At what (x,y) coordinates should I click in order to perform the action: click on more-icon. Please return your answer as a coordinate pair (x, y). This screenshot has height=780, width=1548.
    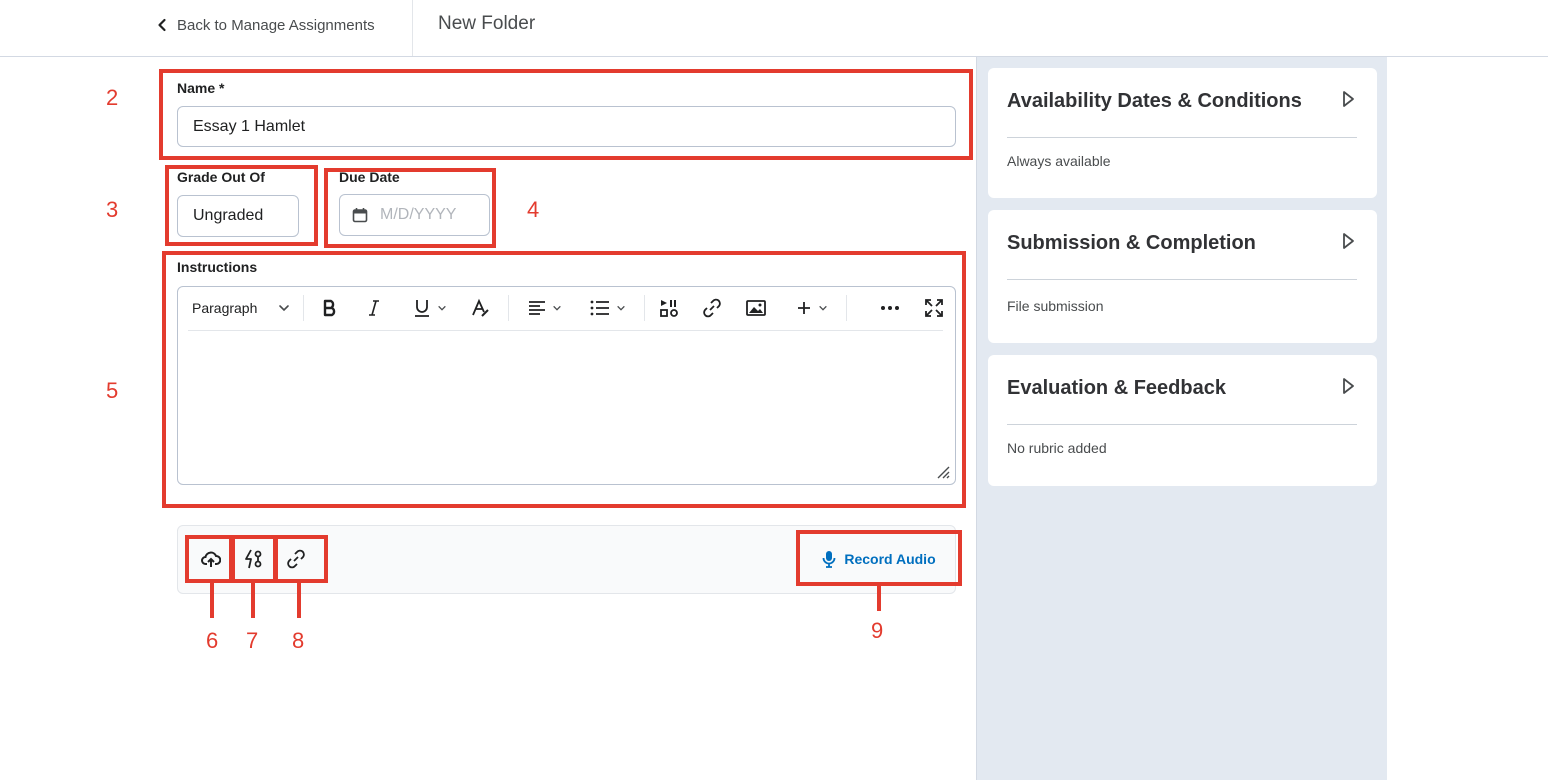
    Looking at the image, I should click on (890, 308).